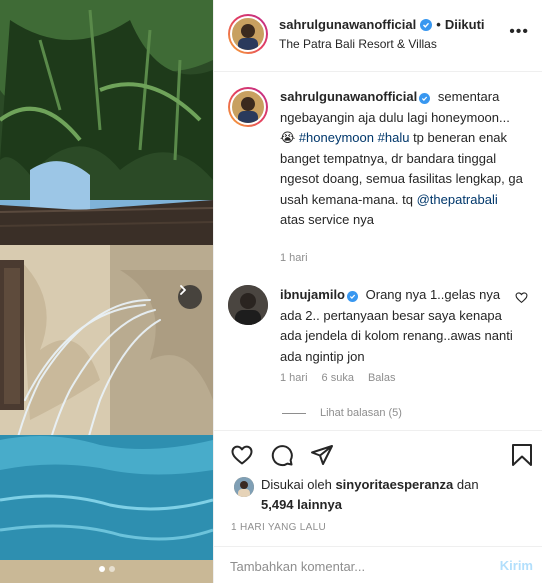 The width and height of the screenshot is (542, 583). I want to click on comment-likes: 6 suka, so click(338, 378).